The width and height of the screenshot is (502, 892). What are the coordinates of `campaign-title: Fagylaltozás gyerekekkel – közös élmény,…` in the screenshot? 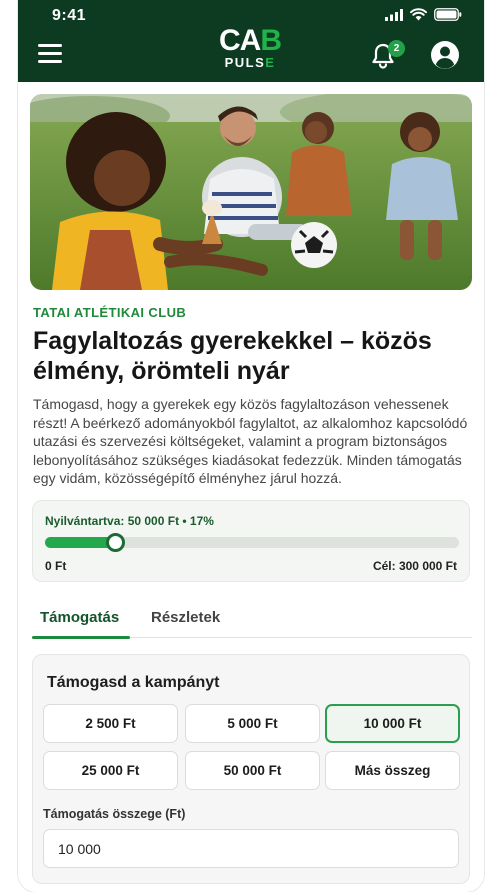 It's located at (232, 356).